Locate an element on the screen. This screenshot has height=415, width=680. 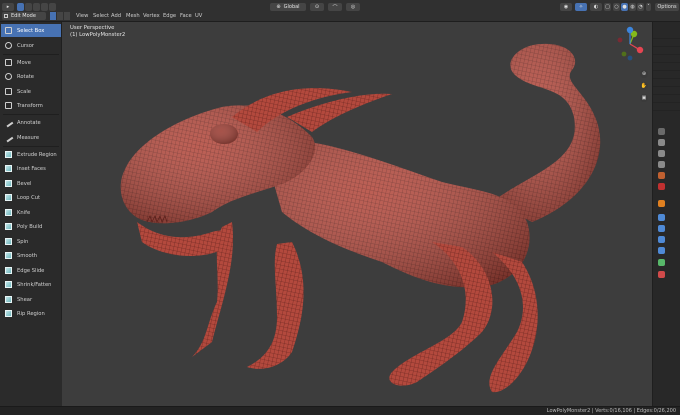
viewport-info: User Perspective (1) LowPolyMonster2 is located at coordinates (97, 32).